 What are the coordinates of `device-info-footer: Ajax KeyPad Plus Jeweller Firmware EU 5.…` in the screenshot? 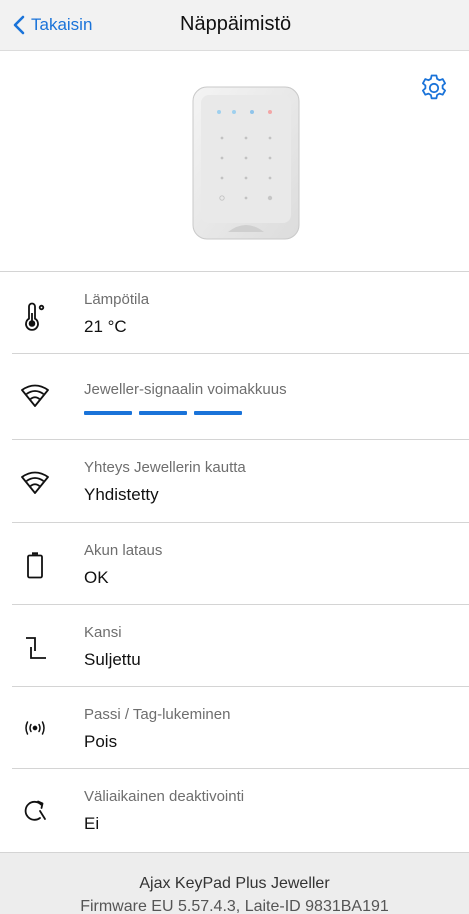 It's located at (234, 883).